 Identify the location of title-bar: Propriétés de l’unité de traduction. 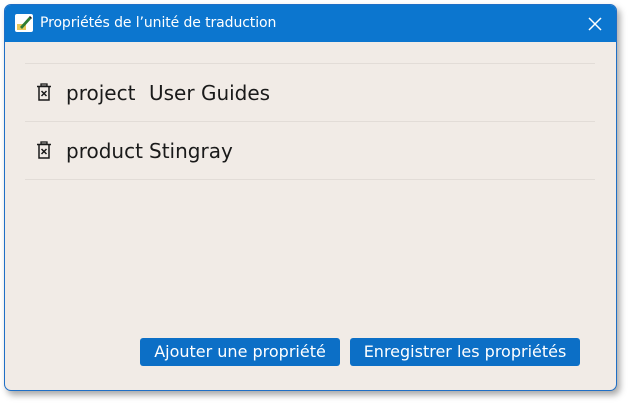
(310, 23).